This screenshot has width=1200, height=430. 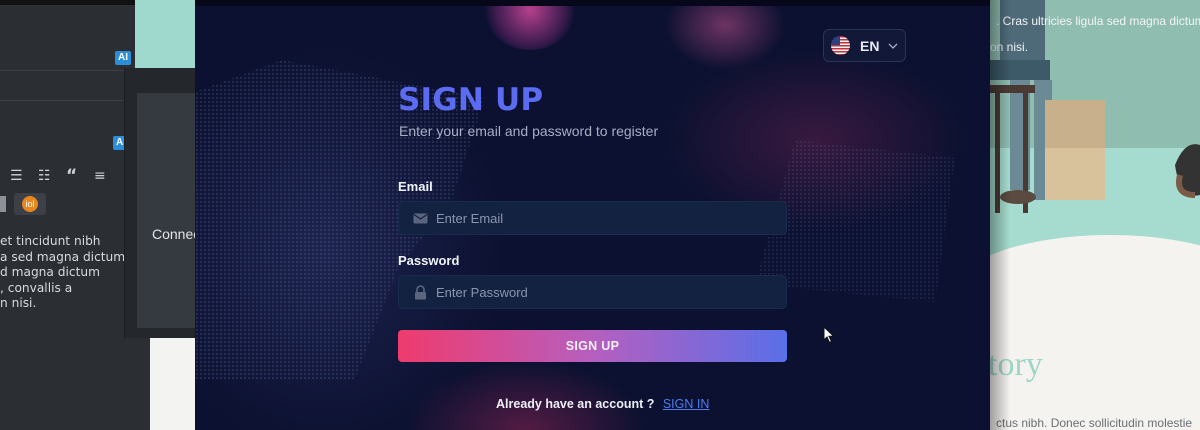 I want to click on signup-button: SIGN UP, so click(x=592, y=346).